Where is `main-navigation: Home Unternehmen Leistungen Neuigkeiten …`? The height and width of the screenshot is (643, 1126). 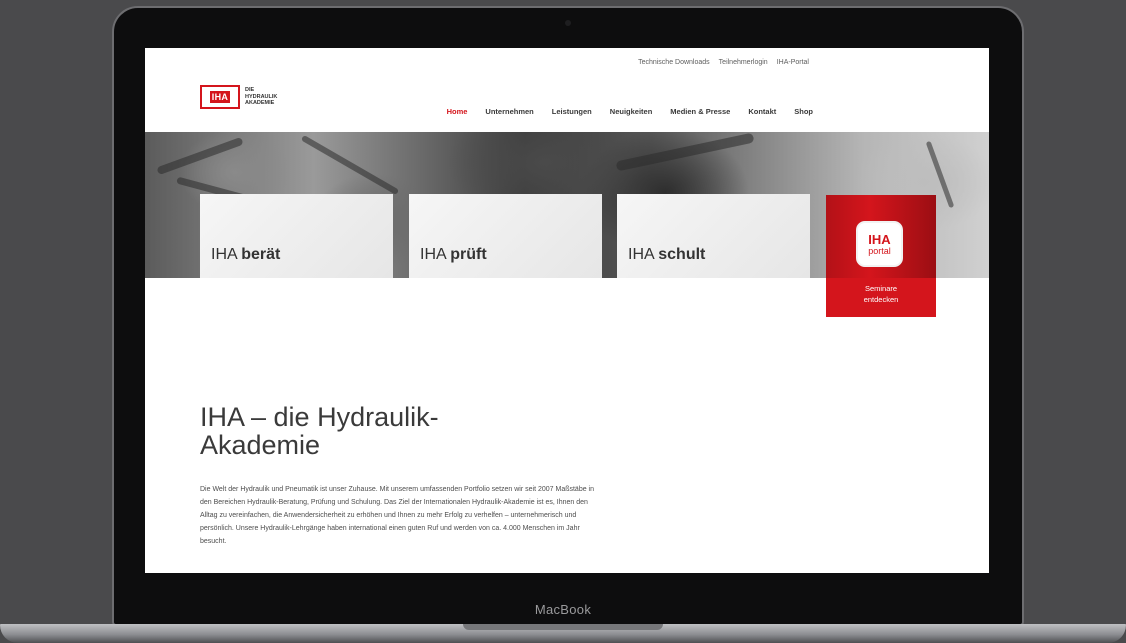 main-navigation: Home Unternehmen Leistungen Neuigkeiten … is located at coordinates (630, 111).